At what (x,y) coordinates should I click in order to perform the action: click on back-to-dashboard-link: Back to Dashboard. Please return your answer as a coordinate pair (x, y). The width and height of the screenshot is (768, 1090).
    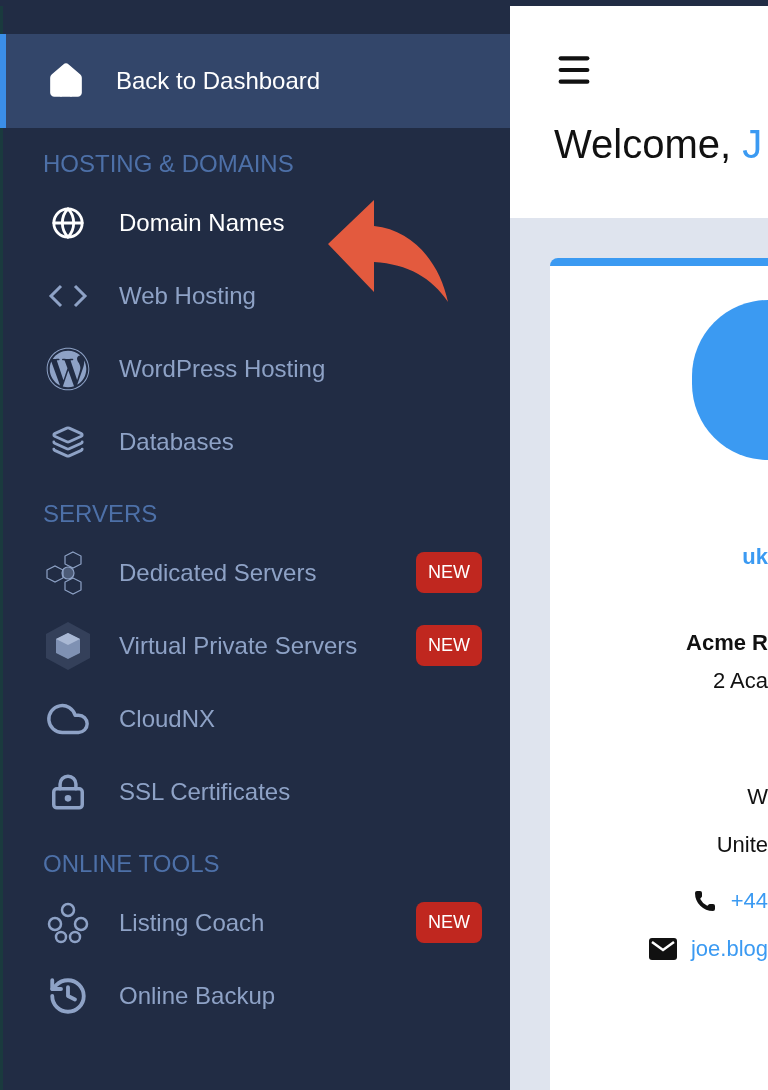
    Looking at the image, I should click on (255, 81).